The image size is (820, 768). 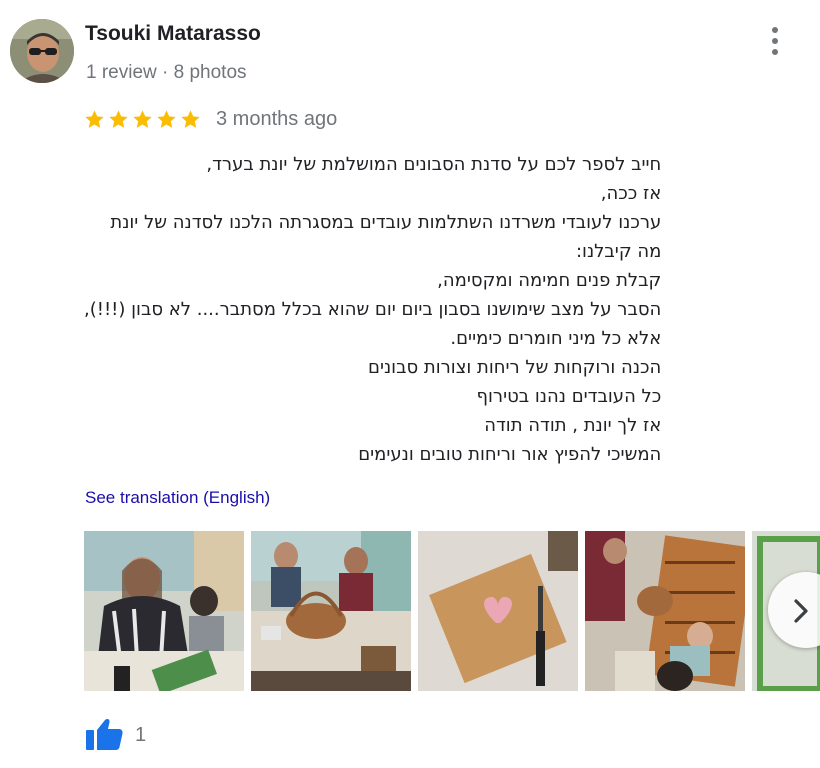 I want to click on photo-table-basket, so click(x=331, y=611).